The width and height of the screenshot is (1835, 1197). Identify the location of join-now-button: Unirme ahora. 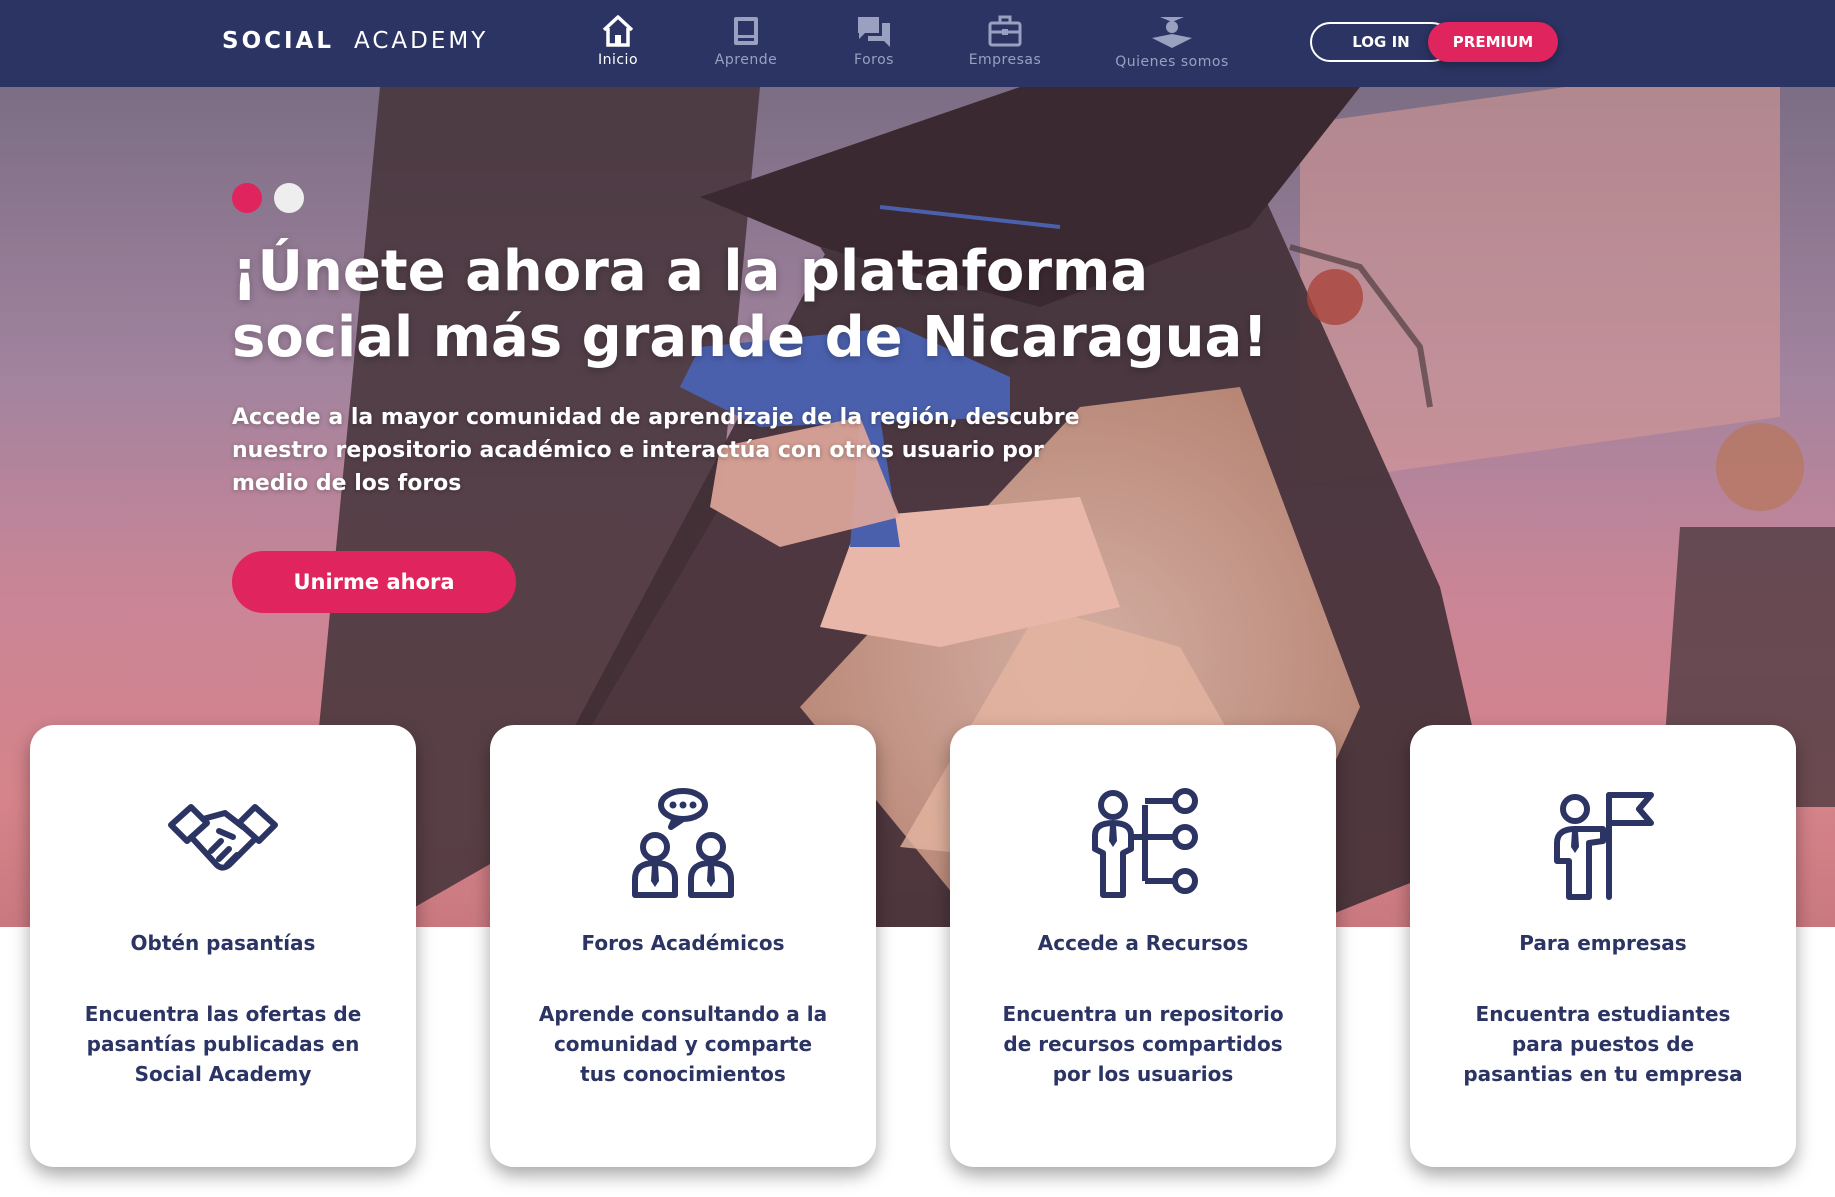
(374, 582).